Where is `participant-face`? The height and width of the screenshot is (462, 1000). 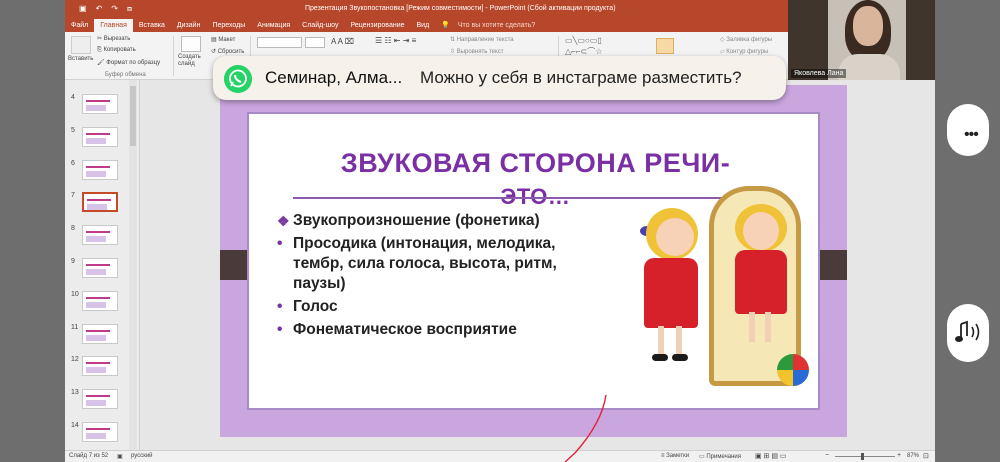 participant-face is located at coordinates (868, 26).